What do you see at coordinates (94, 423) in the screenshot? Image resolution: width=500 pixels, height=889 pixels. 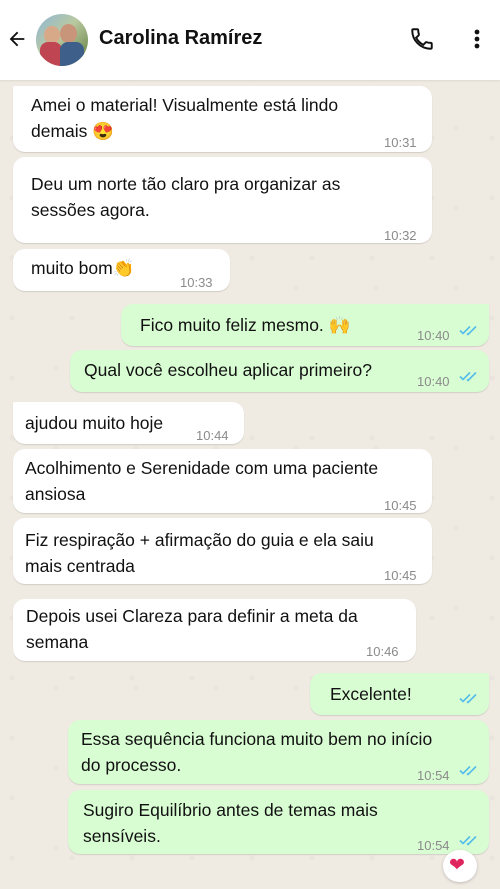 I see `message-text: ajudou muito hoje` at bounding box center [94, 423].